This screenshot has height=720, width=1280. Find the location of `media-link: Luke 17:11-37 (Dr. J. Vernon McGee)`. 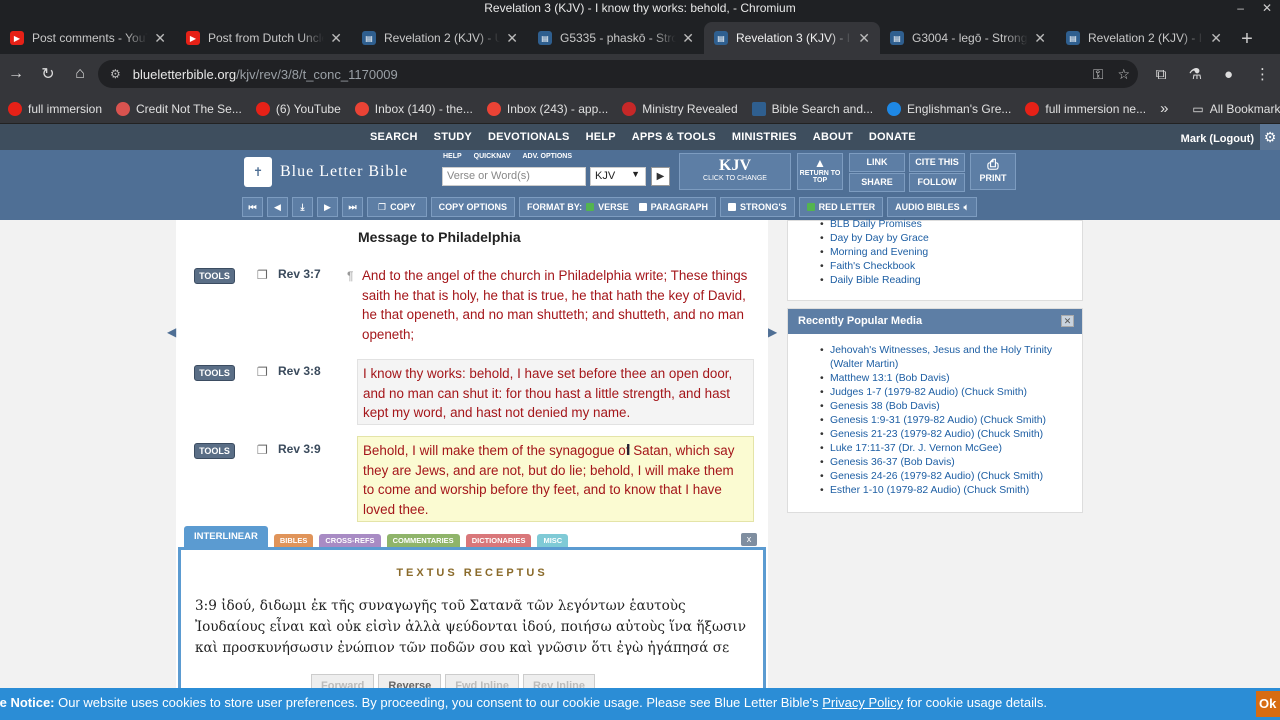

media-link: Luke 17:11-37 (Dr. J. Vernon McGee) is located at coordinates (946, 449).